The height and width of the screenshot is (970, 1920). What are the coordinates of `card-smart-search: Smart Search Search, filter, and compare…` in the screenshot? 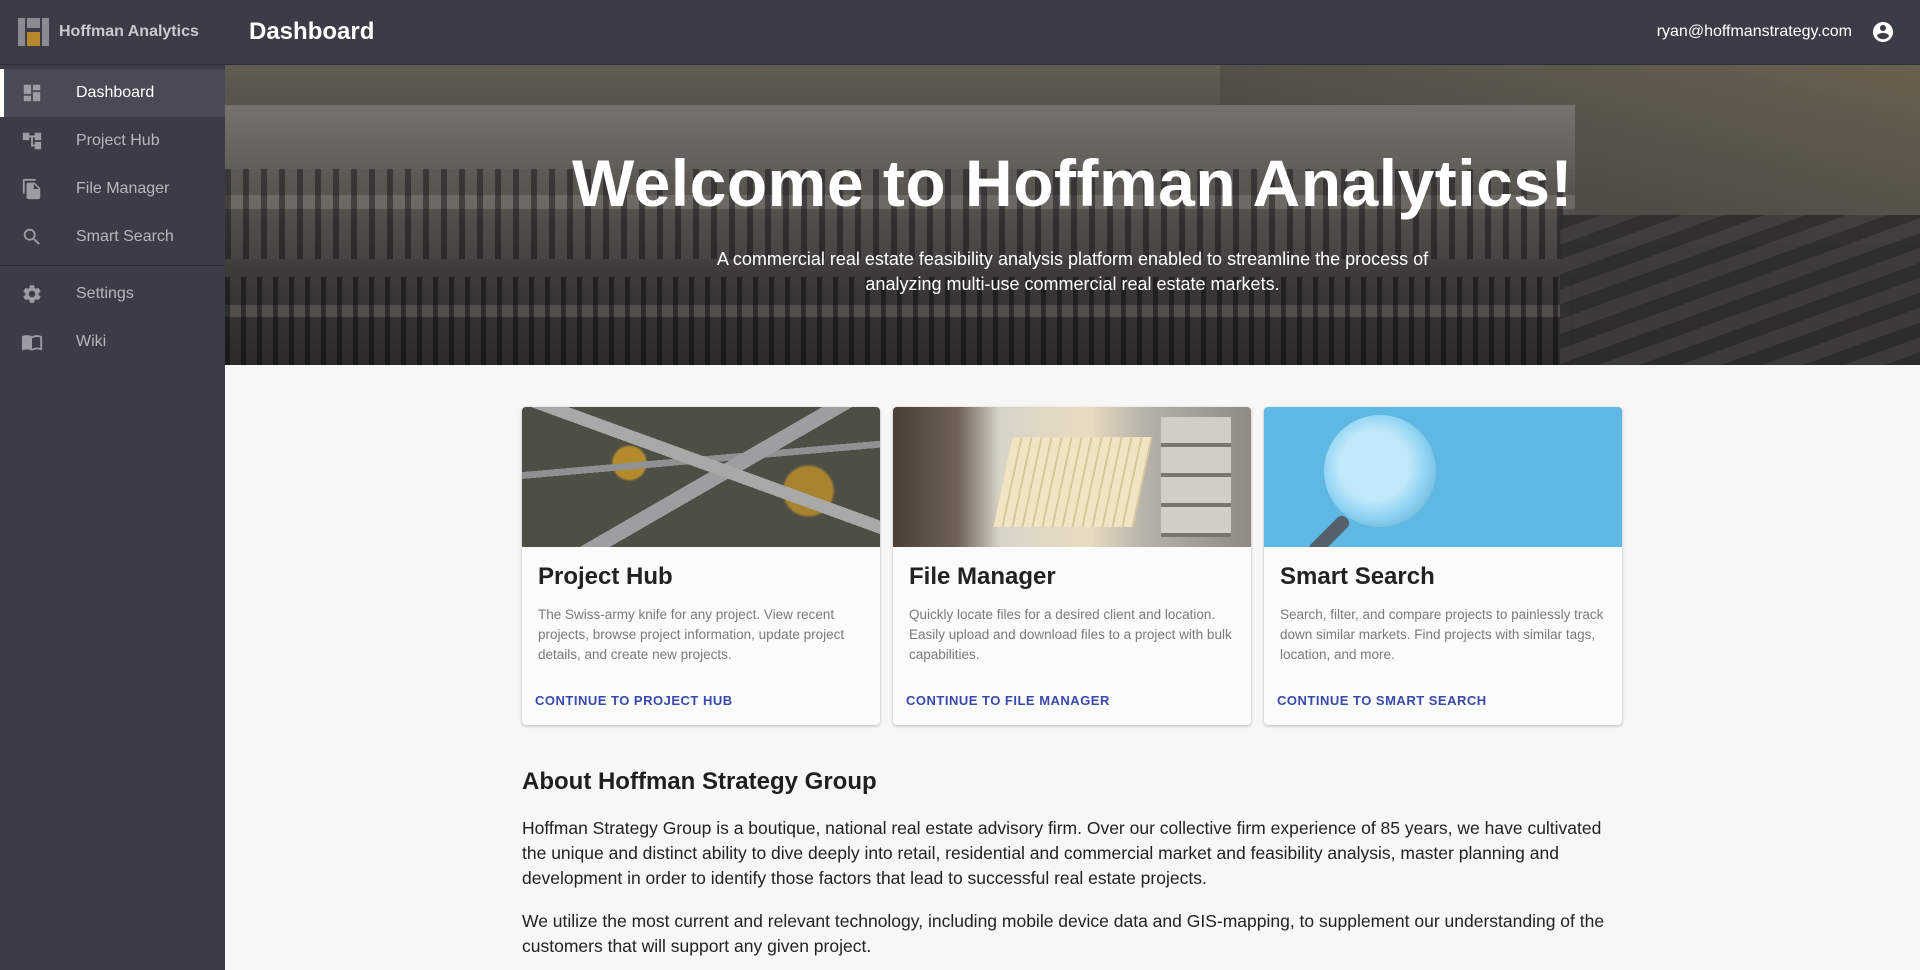 It's located at (1443, 566).